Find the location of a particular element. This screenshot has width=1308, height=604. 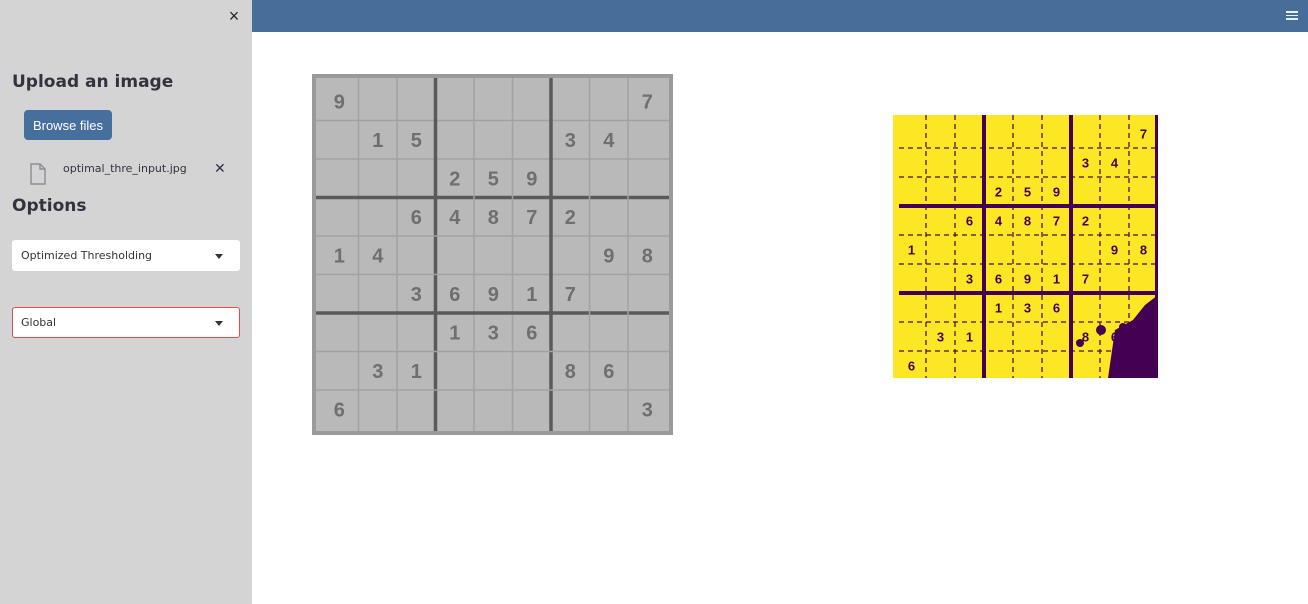

close-sidebar-button: × is located at coordinates (234, 16).